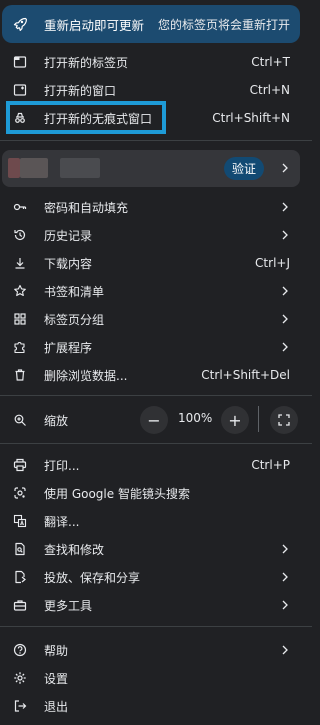  I want to click on find-edit-label: 查找和修改, so click(74, 549).